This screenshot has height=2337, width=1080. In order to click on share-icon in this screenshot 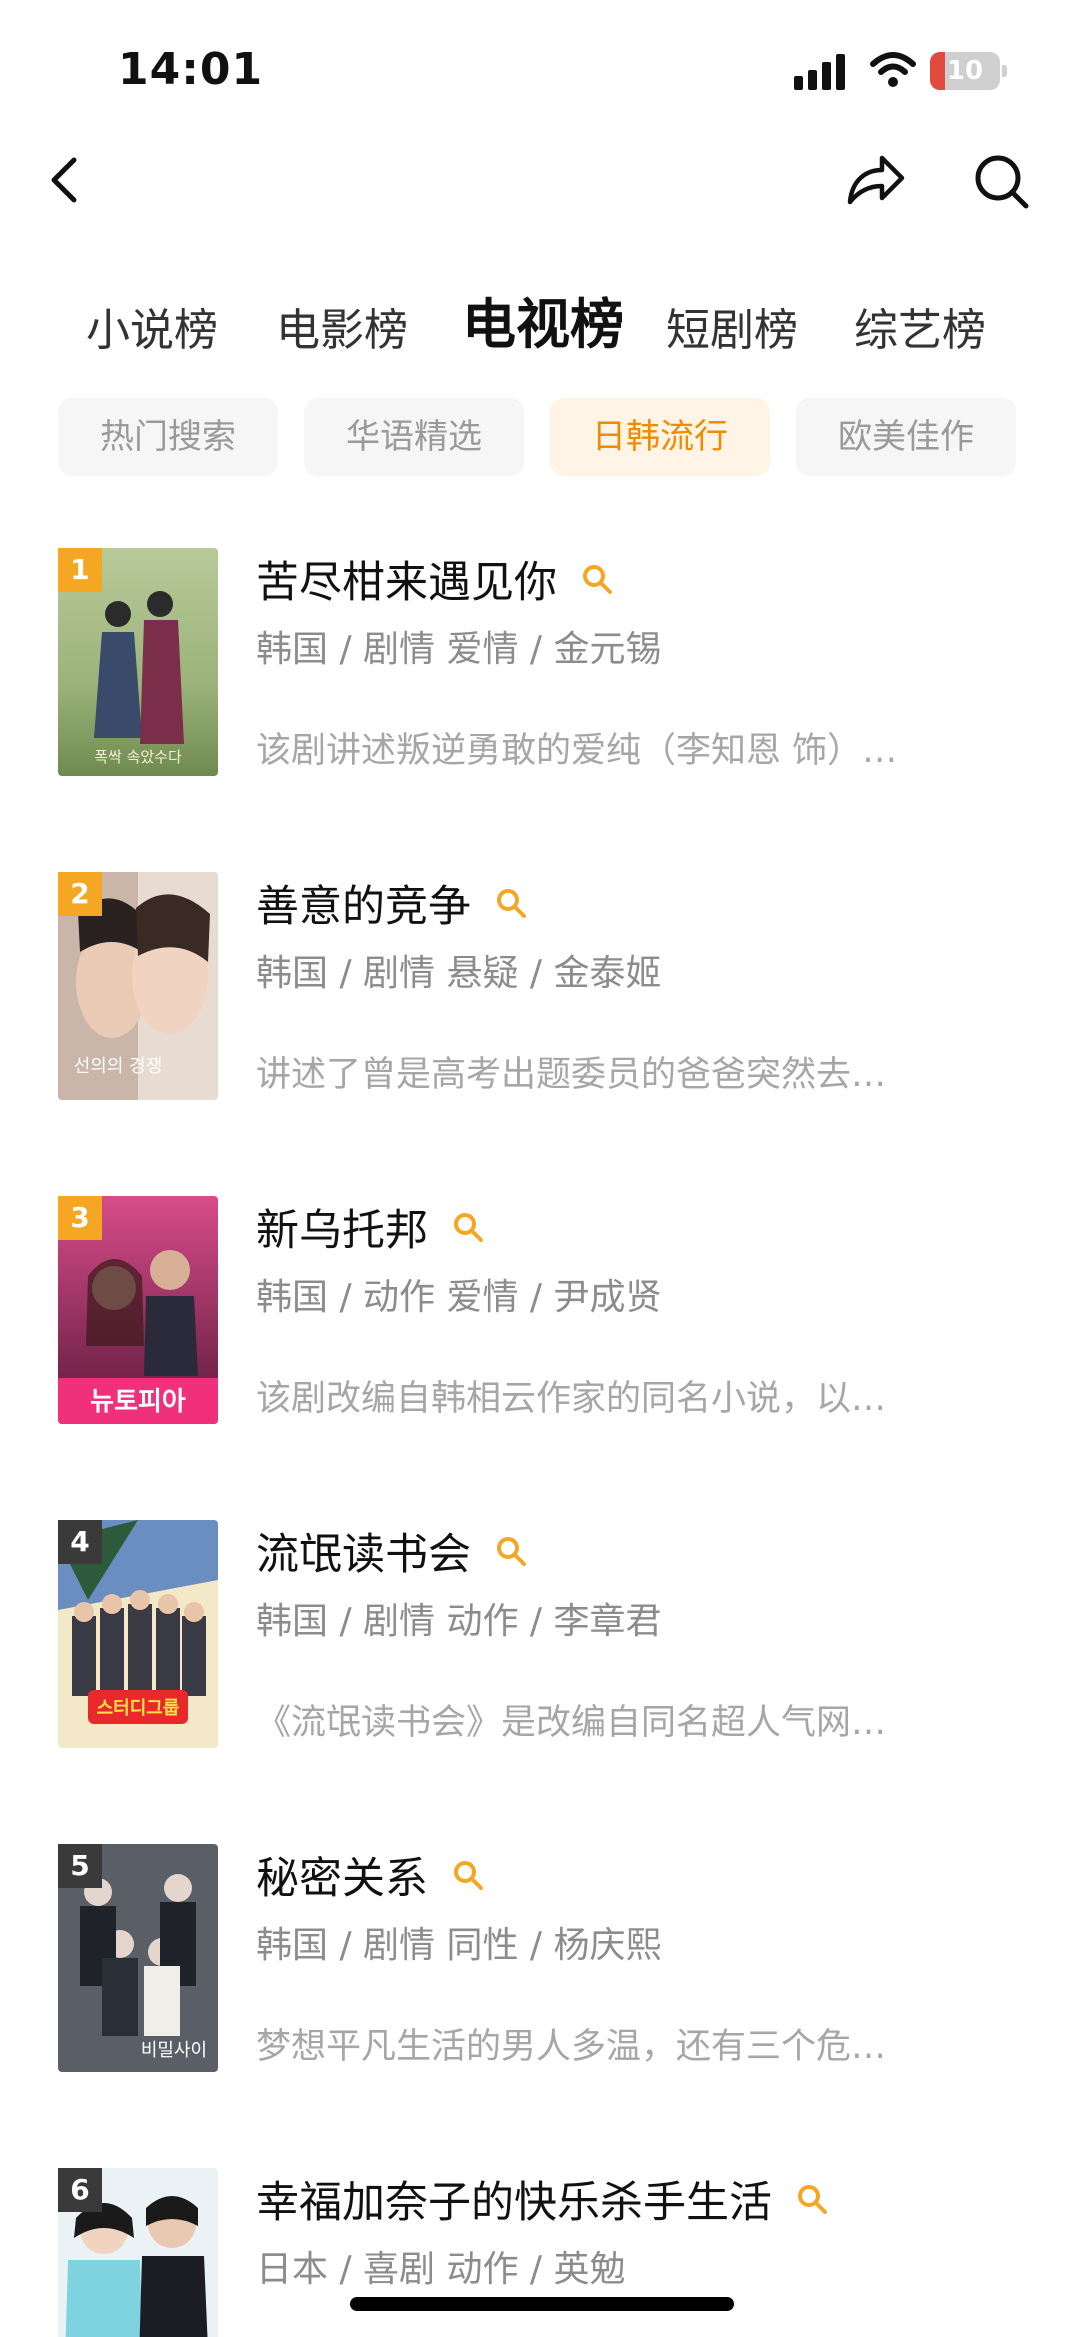, I will do `click(876, 180)`.